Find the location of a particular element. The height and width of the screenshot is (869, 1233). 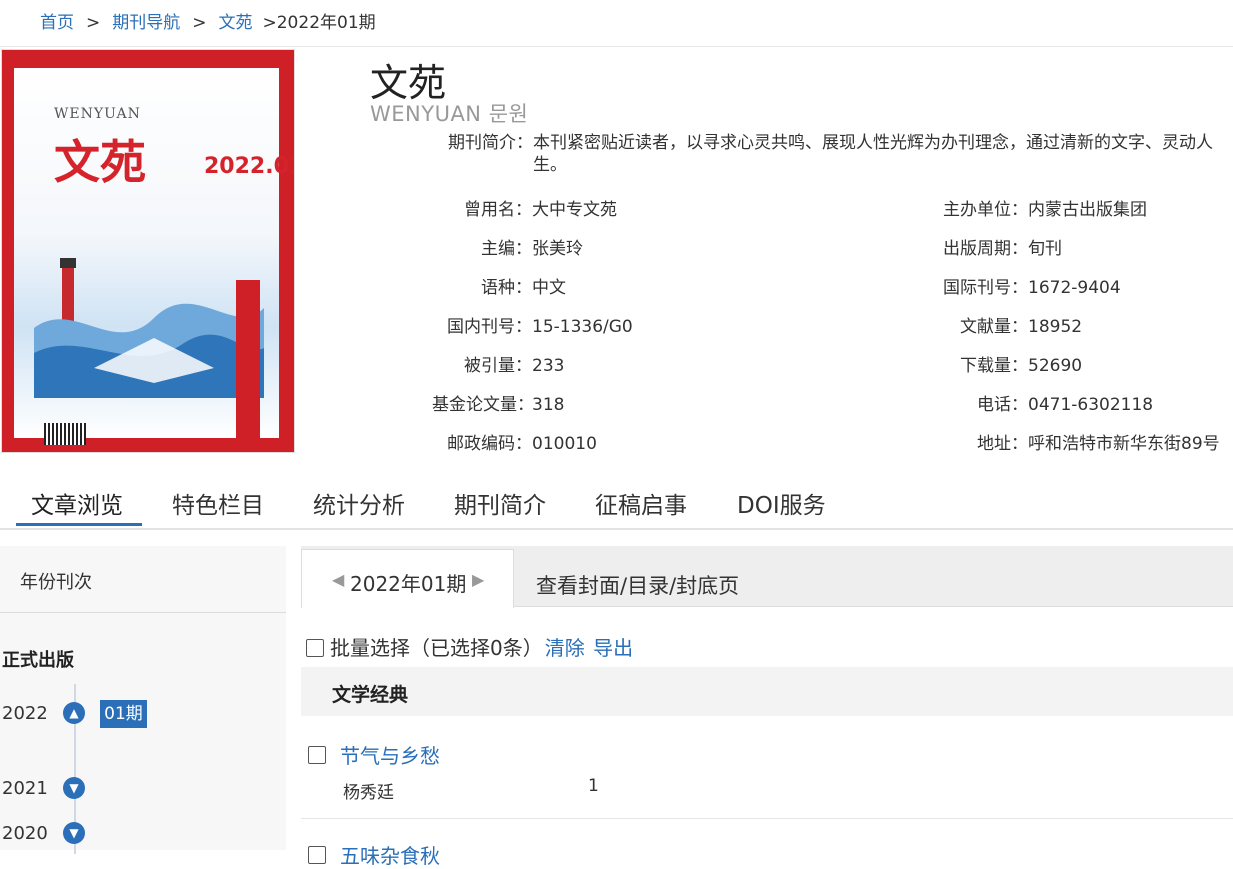

info-key: 被引量： is located at coordinates (498, 366).